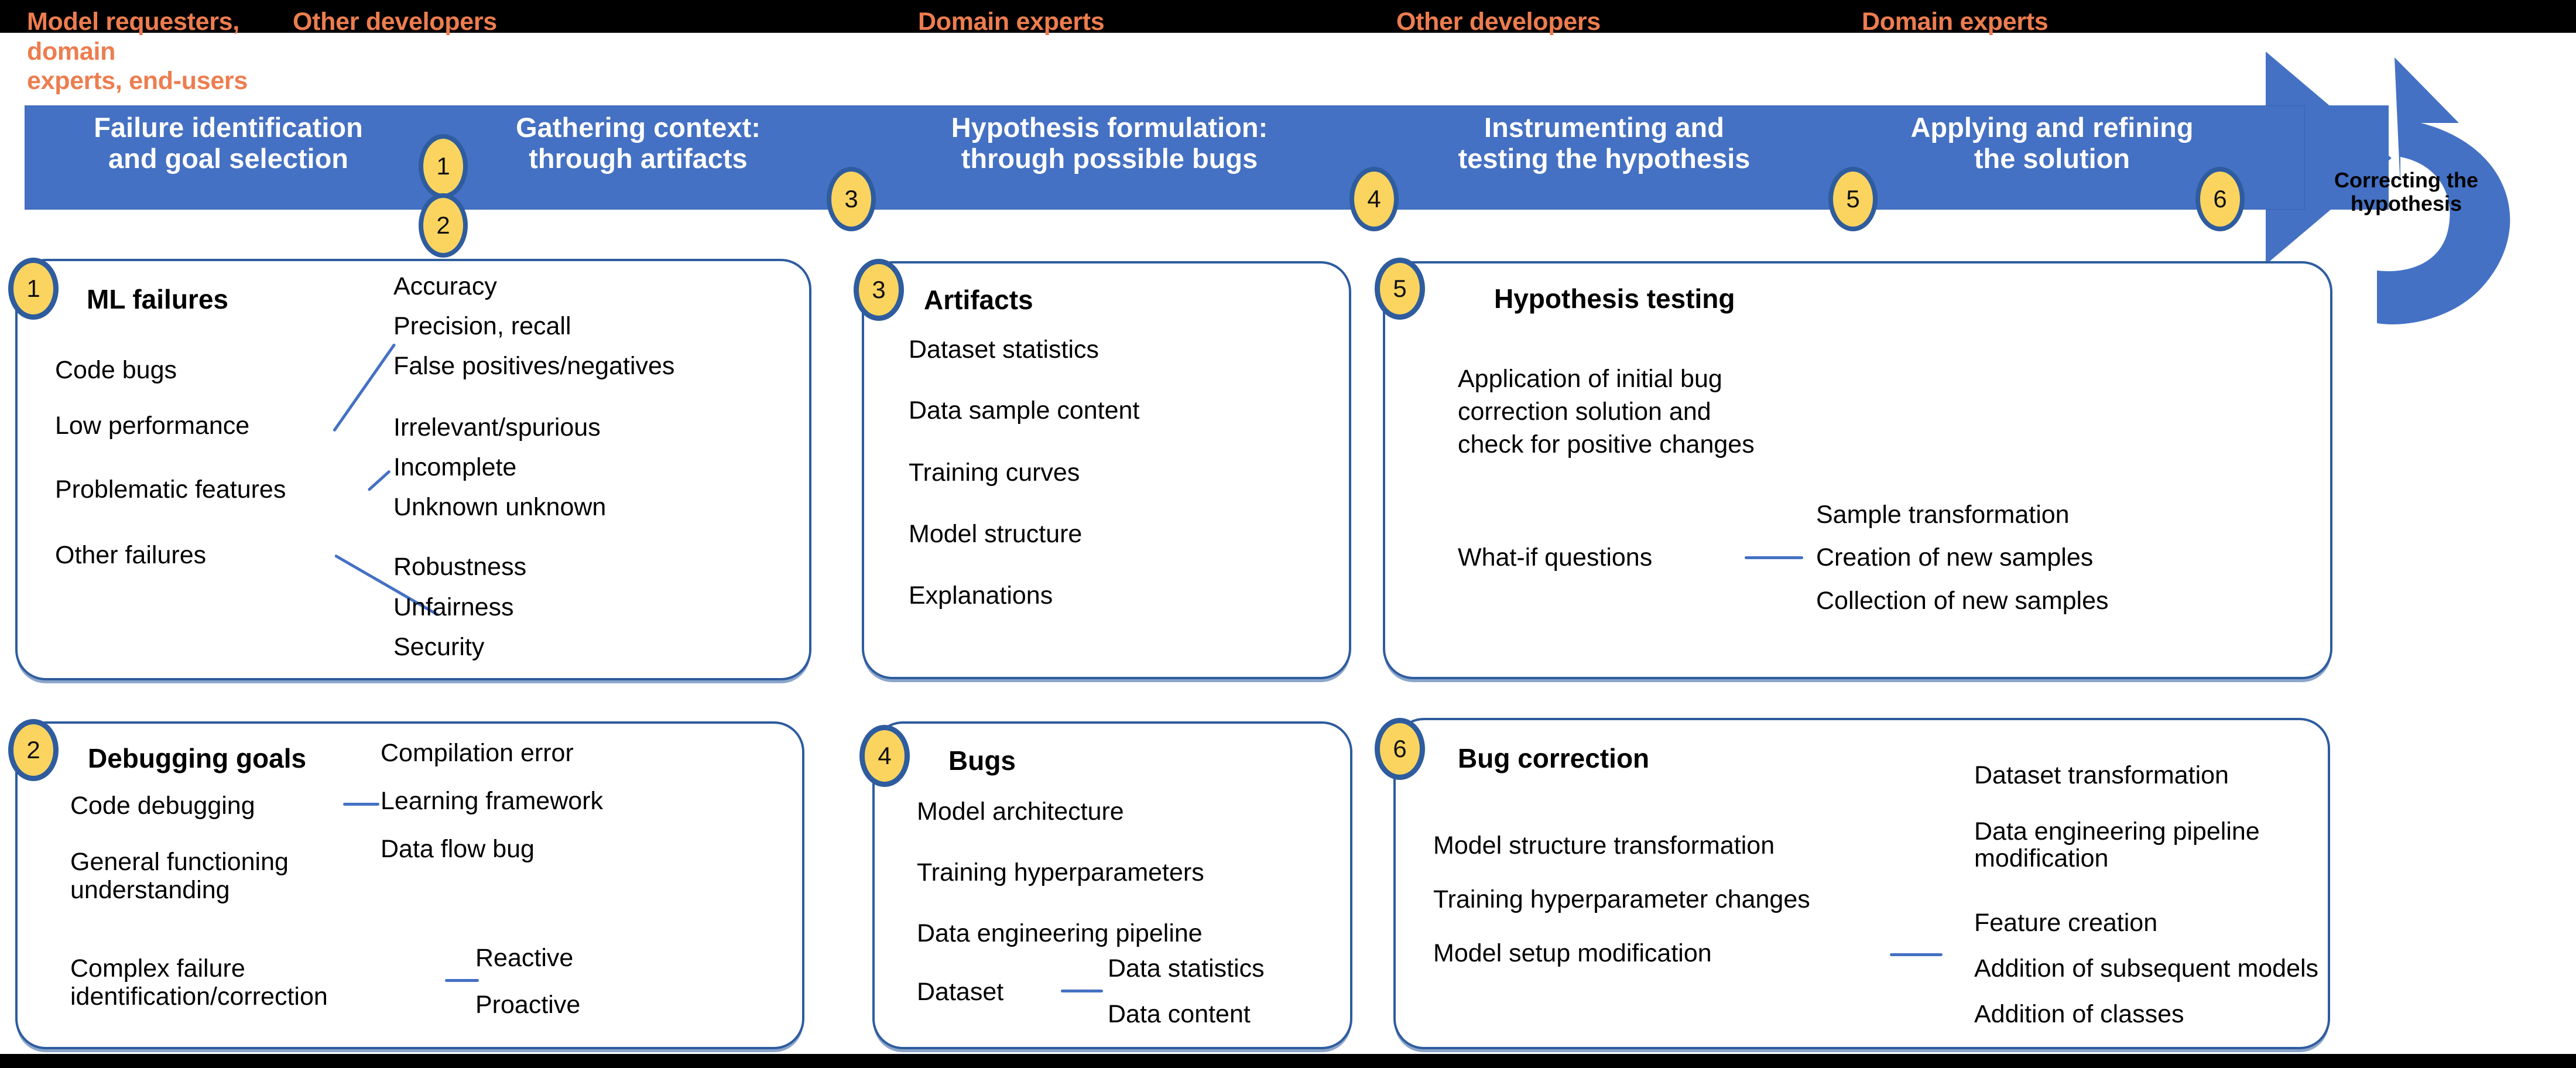 Image resolution: width=2576 pixels, height=1068 pixels. What do you see at coordinates (1962, 601) in the screenshot?
I see `hypothesis-right-2: Collection of new samples` at bounding box center [1962, 601].